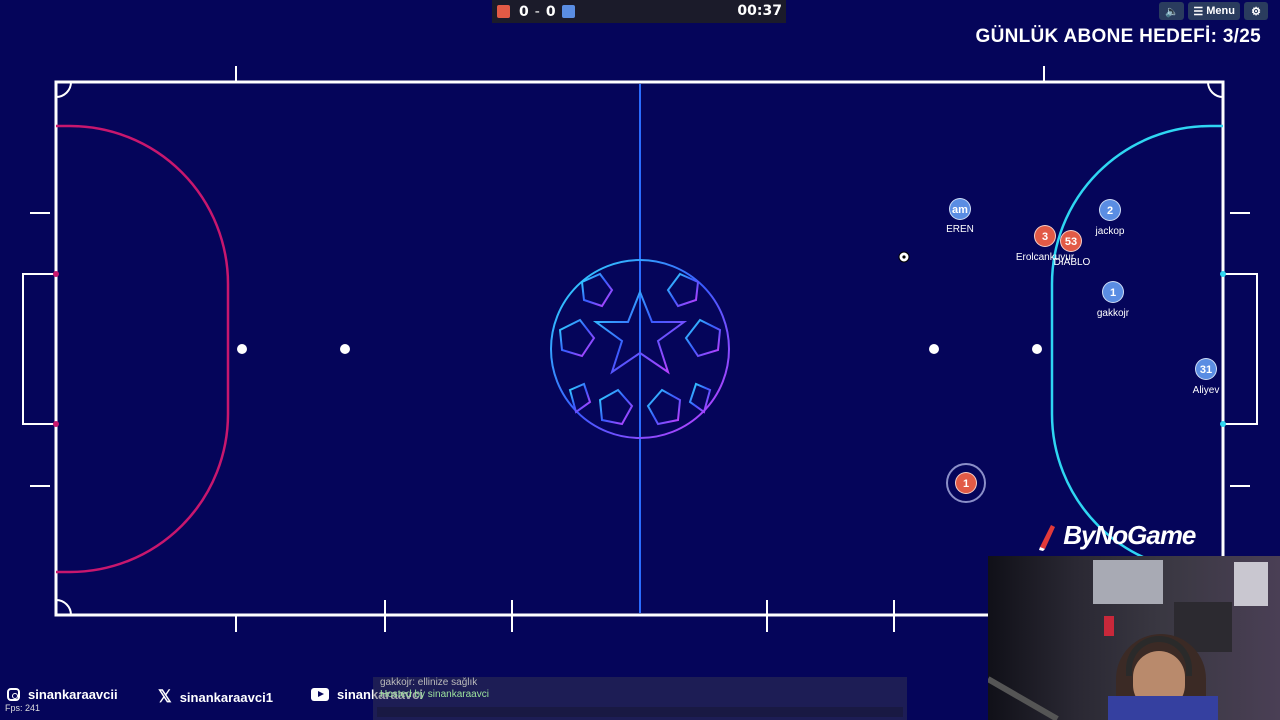  Describe the element at coordinates (568, 11) in the screenshot. I see `blue-team-color` at that location.